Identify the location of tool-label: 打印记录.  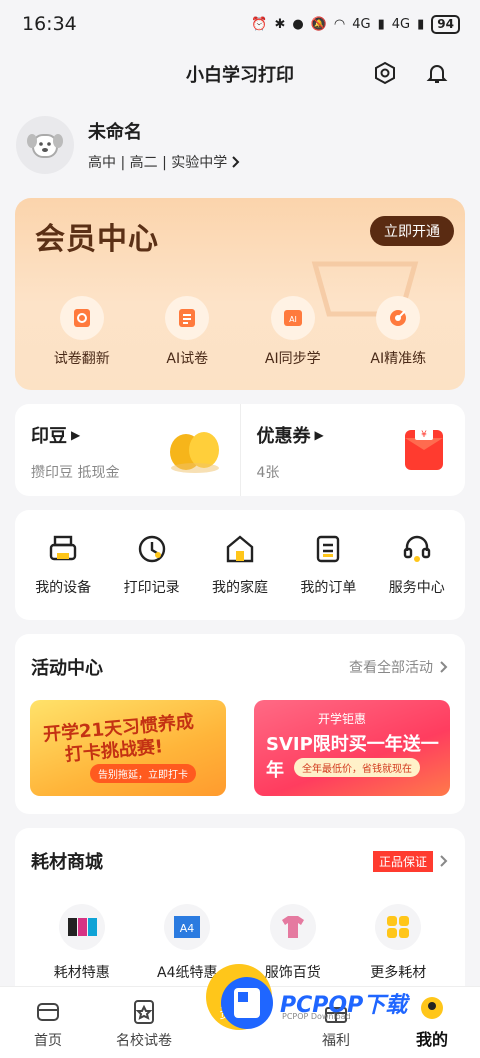
(151, 588).